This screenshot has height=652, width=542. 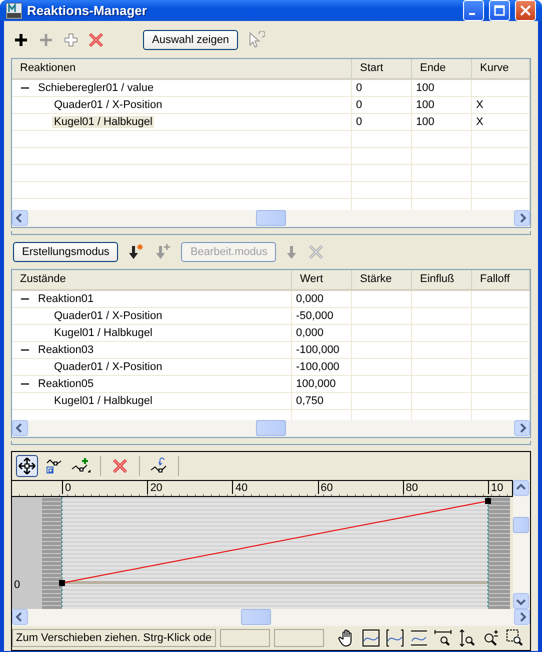 I want to click on maximize-icon, so click(x=499, y=10).